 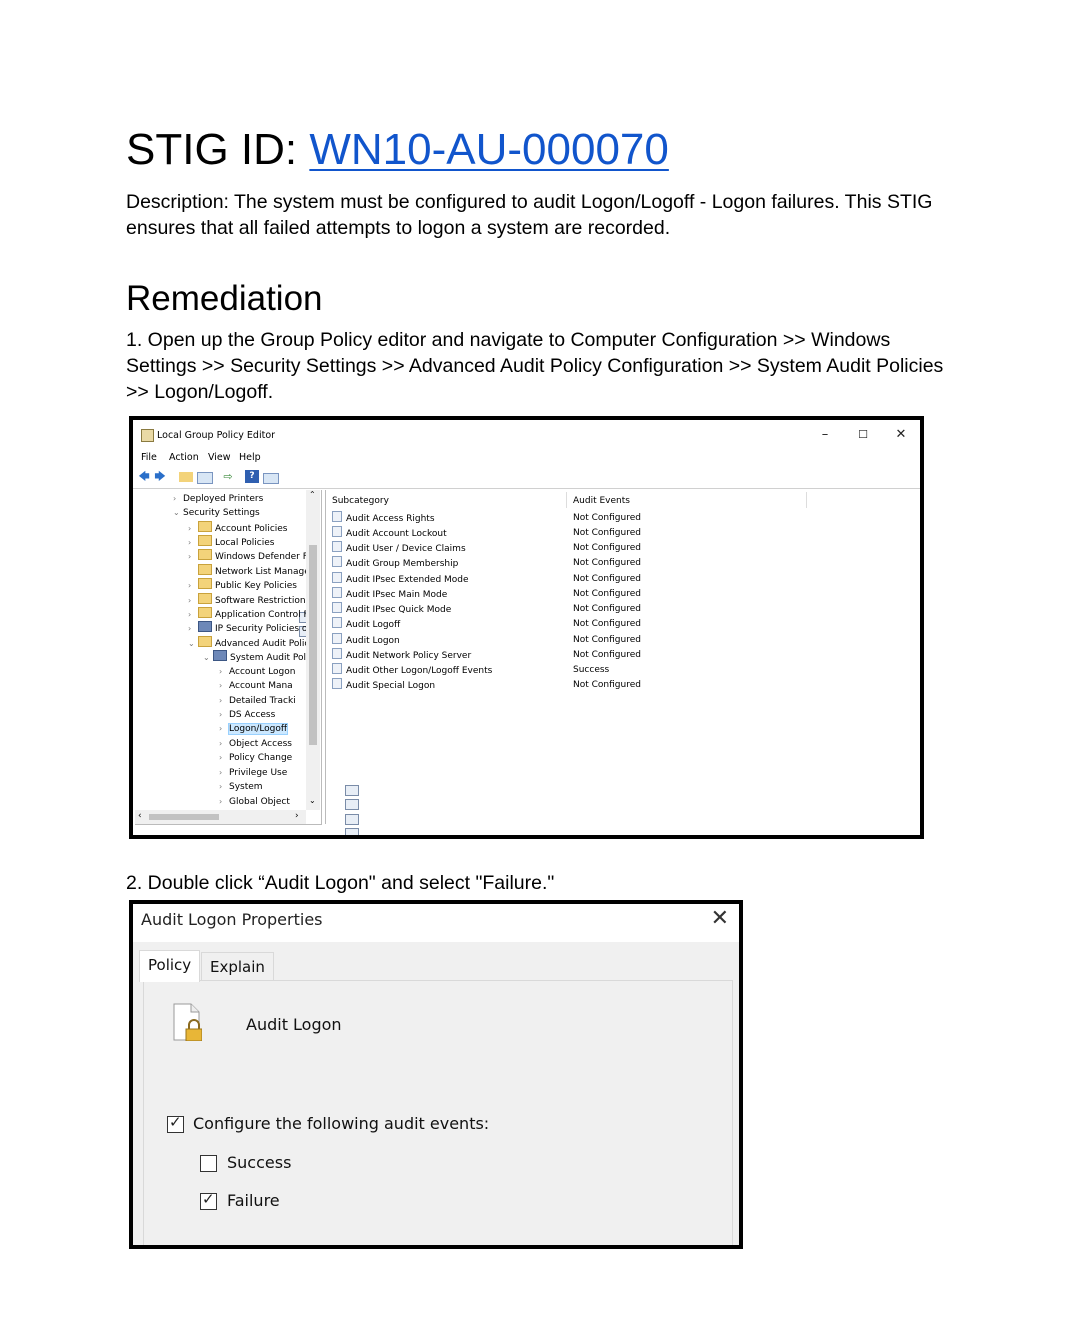 I want to click on tab-policy: Policy, so click(x=170, y=966).